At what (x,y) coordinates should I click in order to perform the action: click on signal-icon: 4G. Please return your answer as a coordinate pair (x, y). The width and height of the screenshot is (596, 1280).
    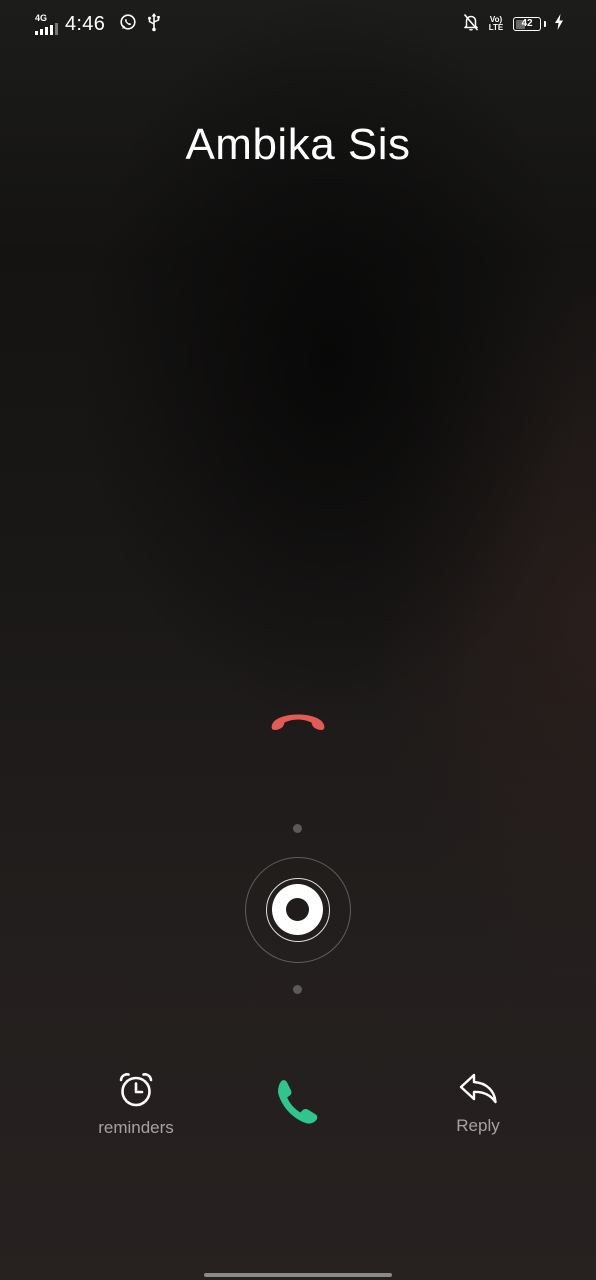
    Looking at the image, I should click on (46, 24).